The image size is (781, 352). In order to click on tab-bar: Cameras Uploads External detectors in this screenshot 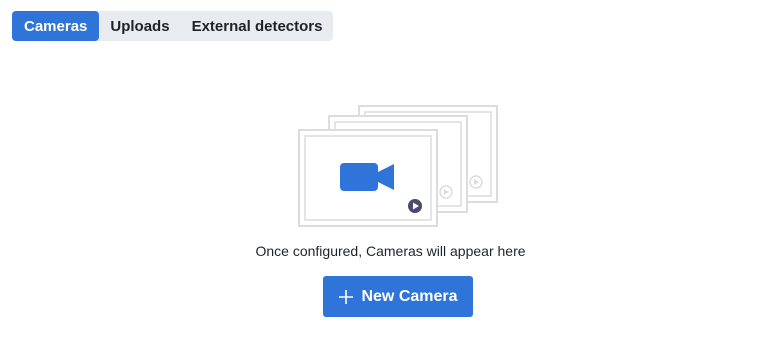, I will do `click(173, 26)`.